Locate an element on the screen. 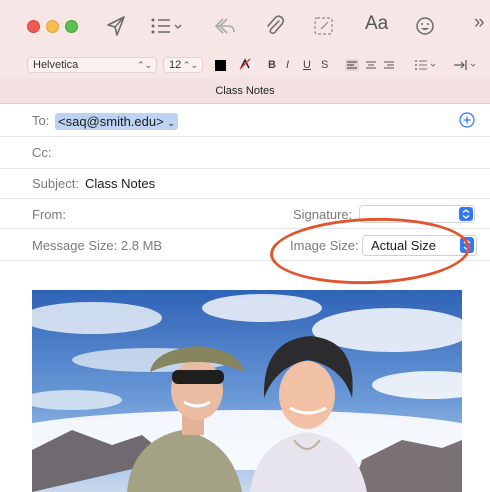  chevron-down-icon: ⌄ is located at coordinates (171, 123).